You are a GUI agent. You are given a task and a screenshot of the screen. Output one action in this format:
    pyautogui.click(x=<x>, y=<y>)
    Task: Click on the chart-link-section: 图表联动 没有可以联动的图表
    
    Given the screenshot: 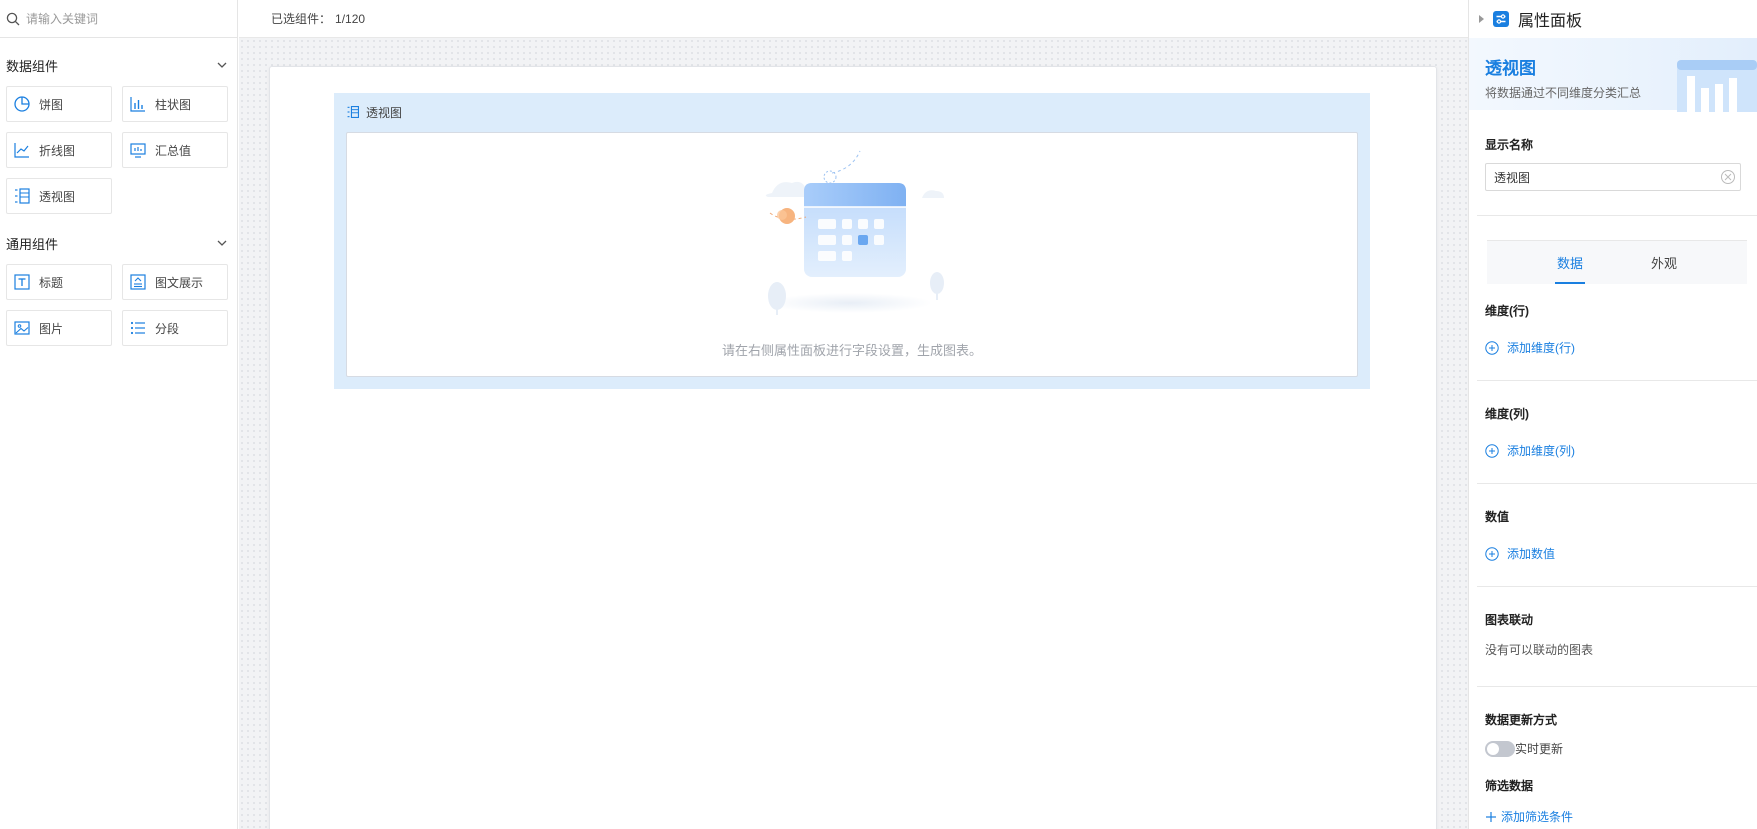 What is the action you would take?
    pyautogui.click(x=1613, y=634)
    